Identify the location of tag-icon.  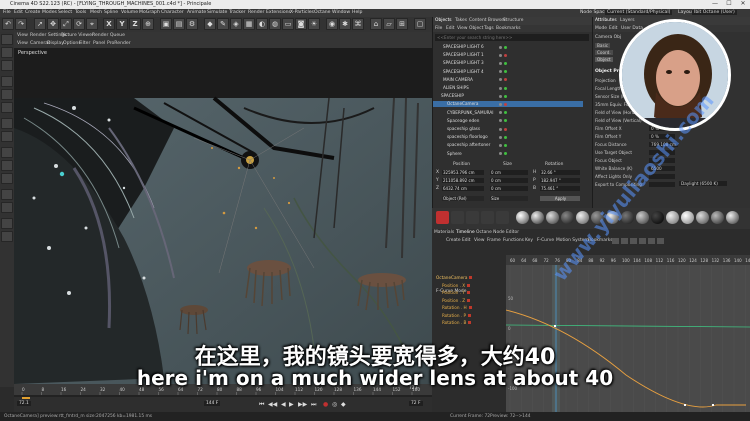
(502, 217).